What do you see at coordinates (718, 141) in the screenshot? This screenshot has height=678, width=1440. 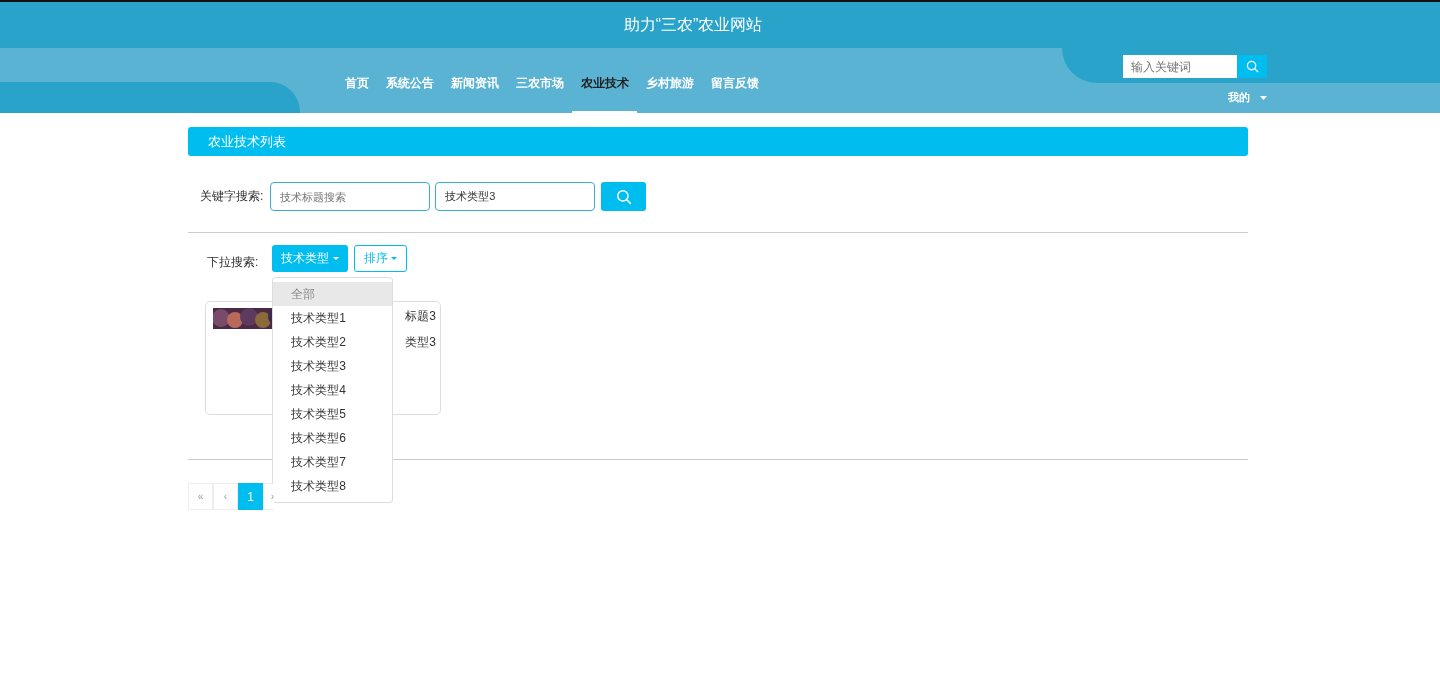 I see `panel-title: 农业技术列表` at bounding box center [718, 141].